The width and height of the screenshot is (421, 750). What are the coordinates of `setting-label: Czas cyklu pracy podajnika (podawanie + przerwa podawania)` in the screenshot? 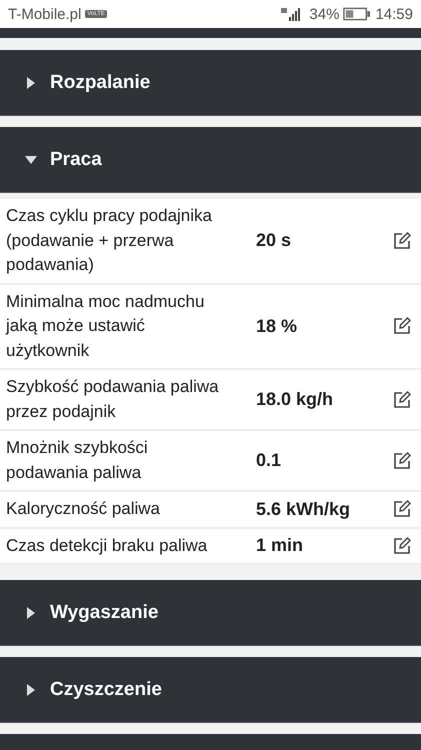 It's located at (109, 240).